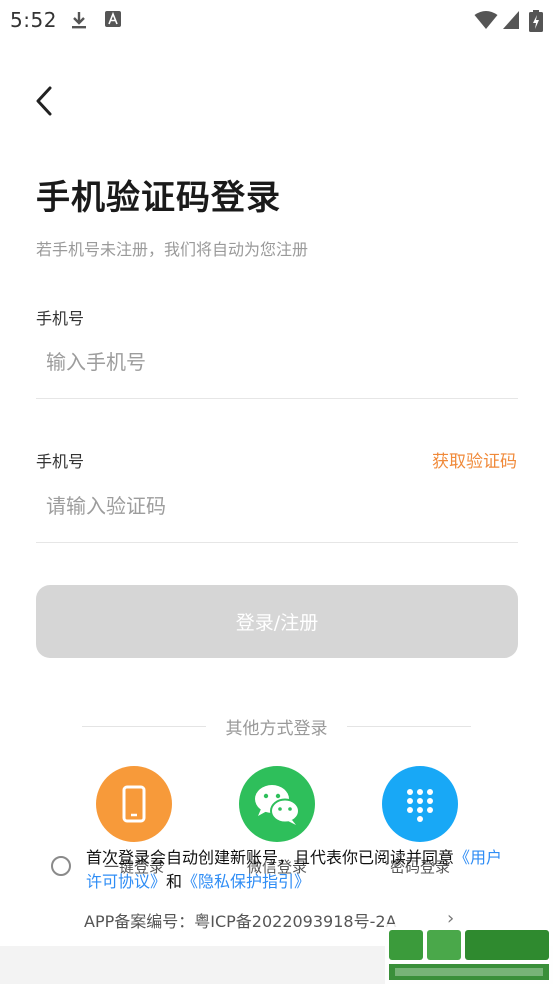  What do you see at coordinates (270, 857) in the screenshot?
I see `agreement-prefix: 首次登录会自动创建新账号，且代表你已阅读并同意` at bounding box center [270, 857].